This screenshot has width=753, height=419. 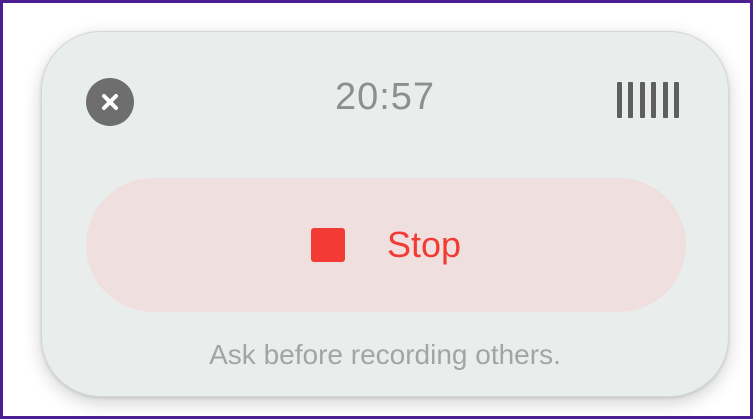 I want to click on stop-square-icon, so click(x=327, y=245).